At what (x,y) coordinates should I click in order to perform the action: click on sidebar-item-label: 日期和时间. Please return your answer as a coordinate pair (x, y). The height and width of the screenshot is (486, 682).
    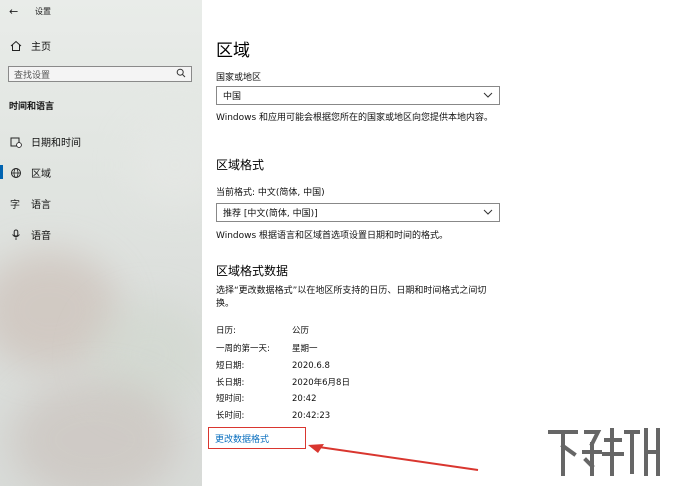
    Looking at the image, I should click on (56, 143).